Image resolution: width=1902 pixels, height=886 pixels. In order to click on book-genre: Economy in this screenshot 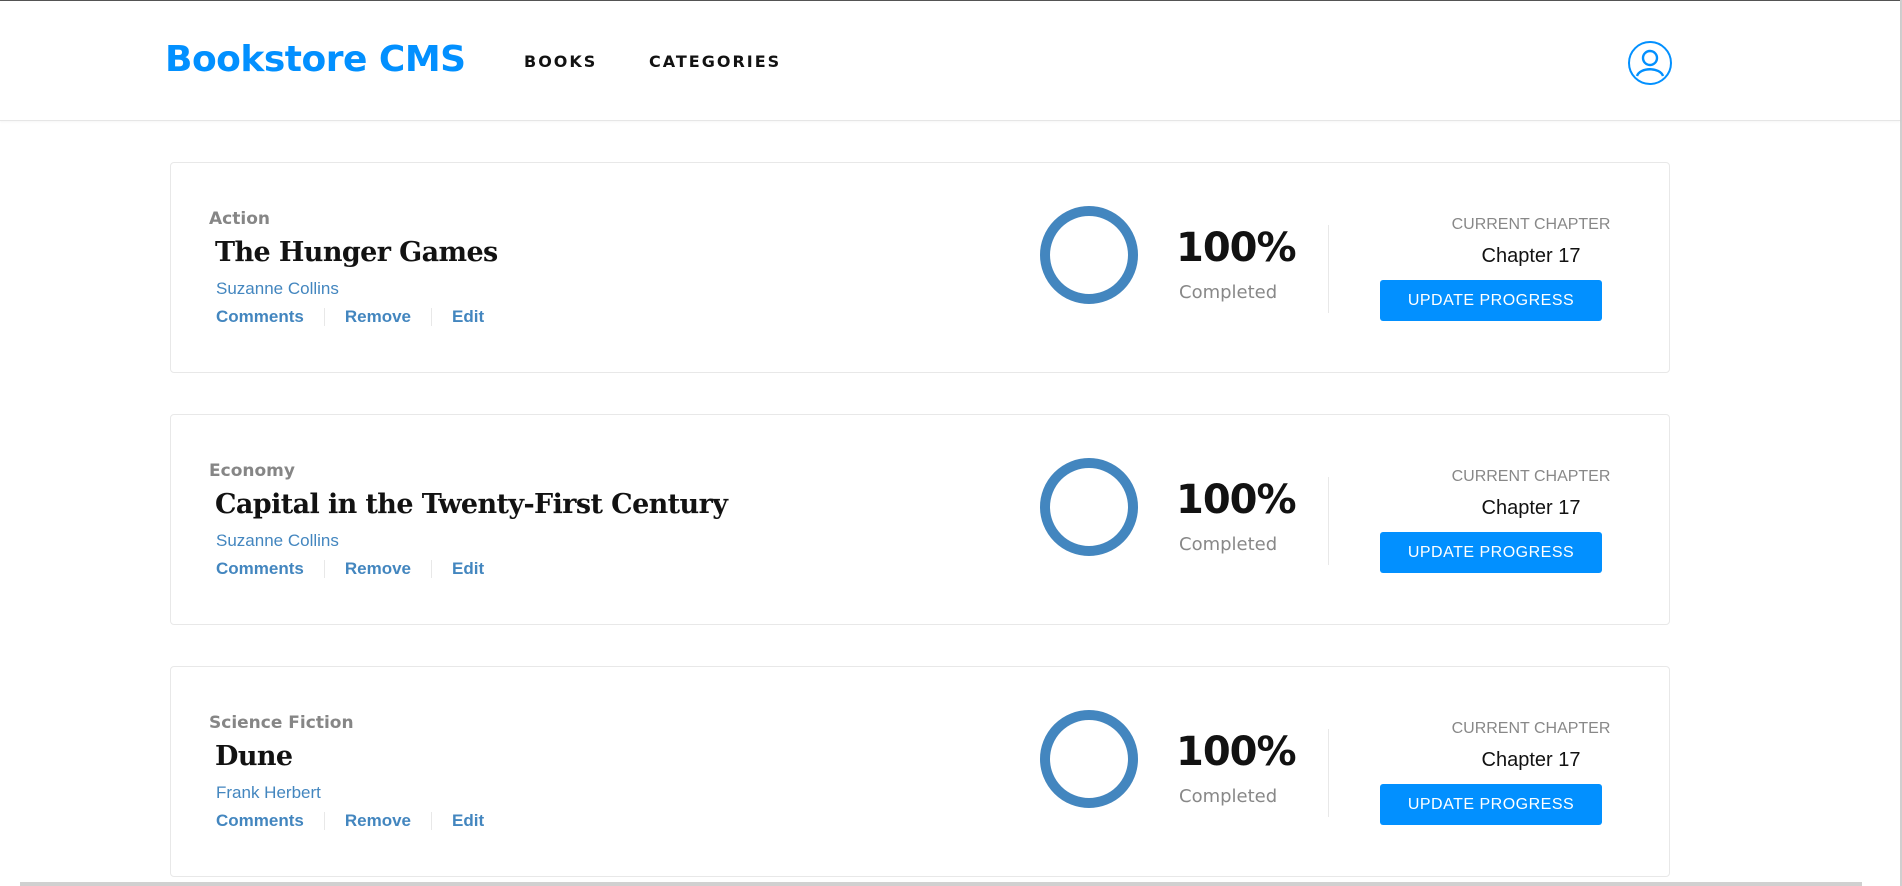, I will do `click(252, 471)`.